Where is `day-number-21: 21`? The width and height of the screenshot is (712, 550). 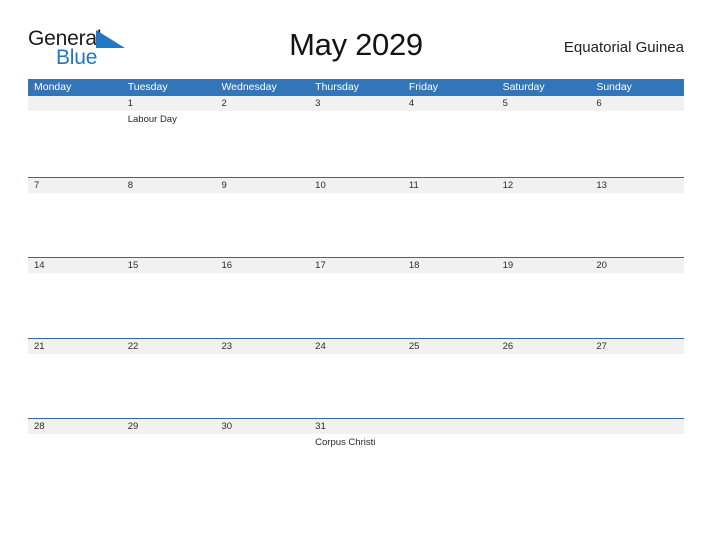
day-number-21: 21 is located at coordinates (75, 346).